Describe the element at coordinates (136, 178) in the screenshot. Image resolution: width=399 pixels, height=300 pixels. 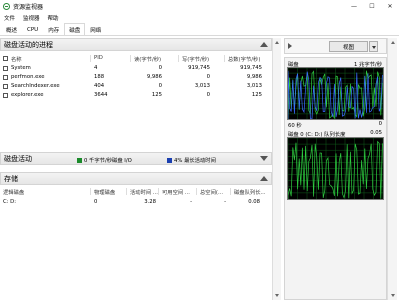
I see `storage-header: 存储` at that location.